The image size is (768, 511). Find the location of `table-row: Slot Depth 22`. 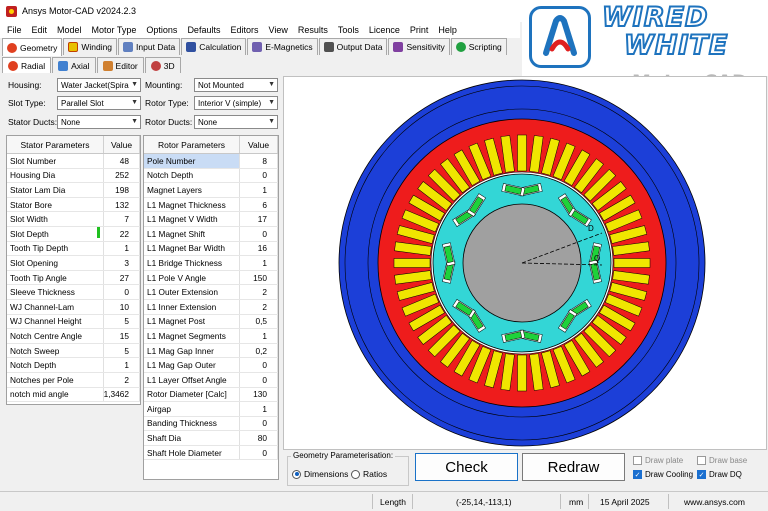

table-row: Slot Depth 22 is located at coordinates (73, 234).